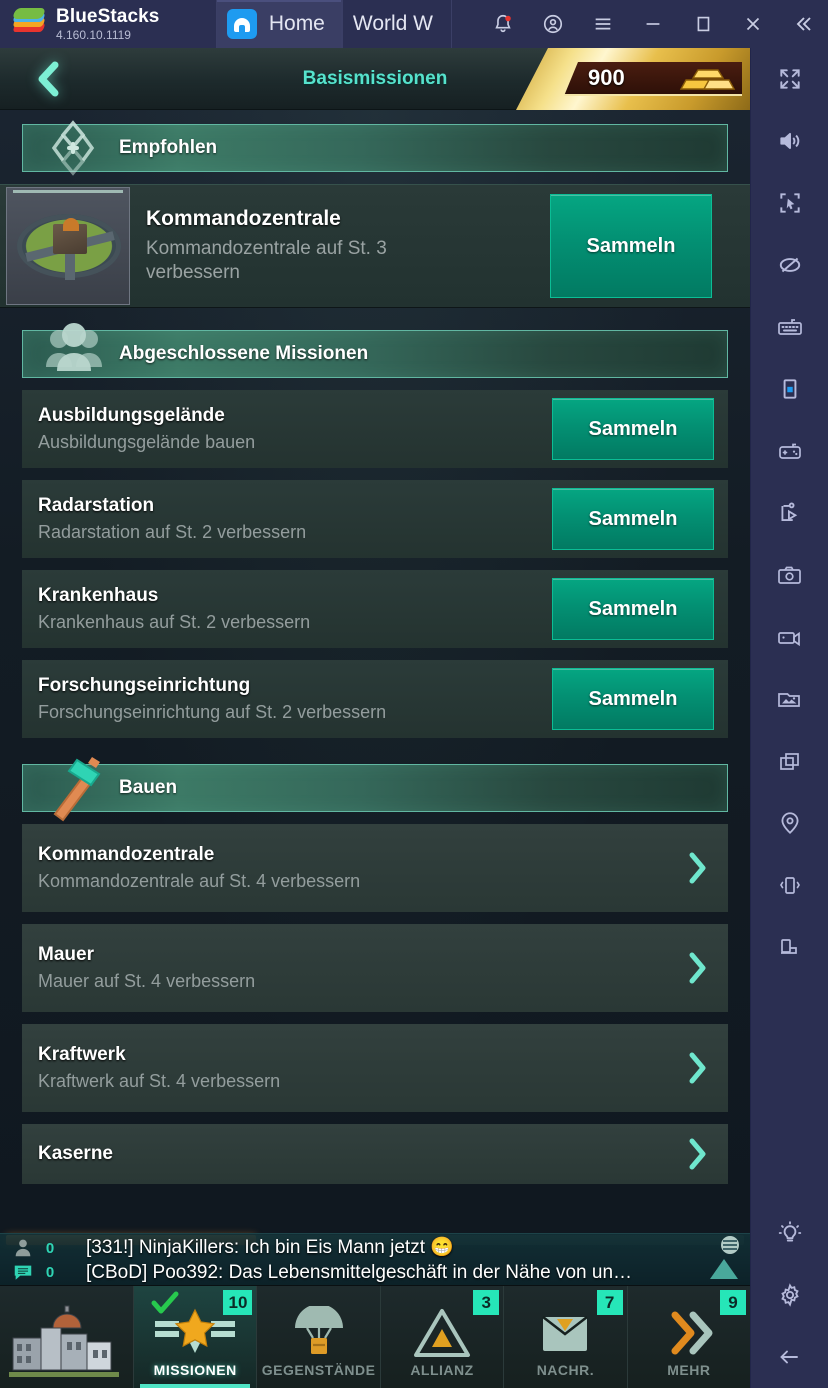  I want to click on mission-header: Basismissionen 900, so click(375, 79).